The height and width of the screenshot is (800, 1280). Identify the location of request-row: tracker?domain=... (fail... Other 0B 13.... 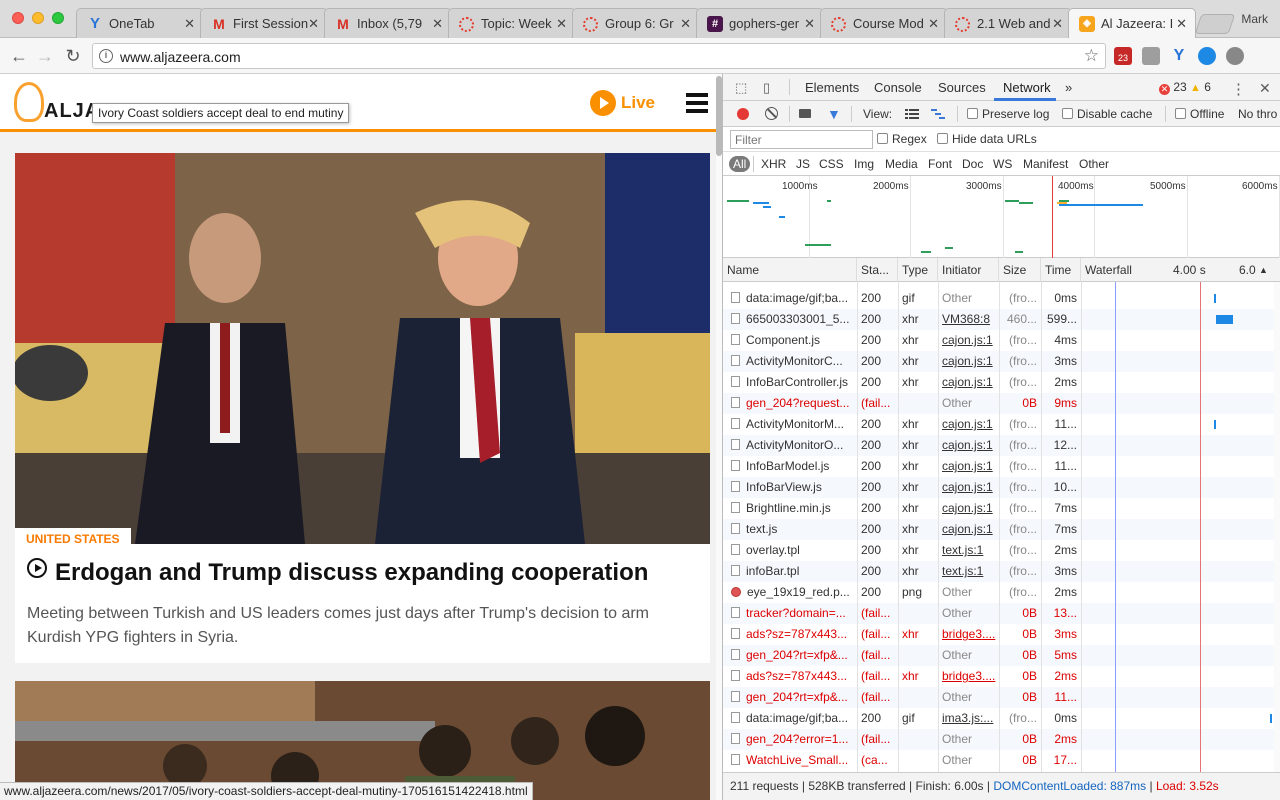
(1001, 613).